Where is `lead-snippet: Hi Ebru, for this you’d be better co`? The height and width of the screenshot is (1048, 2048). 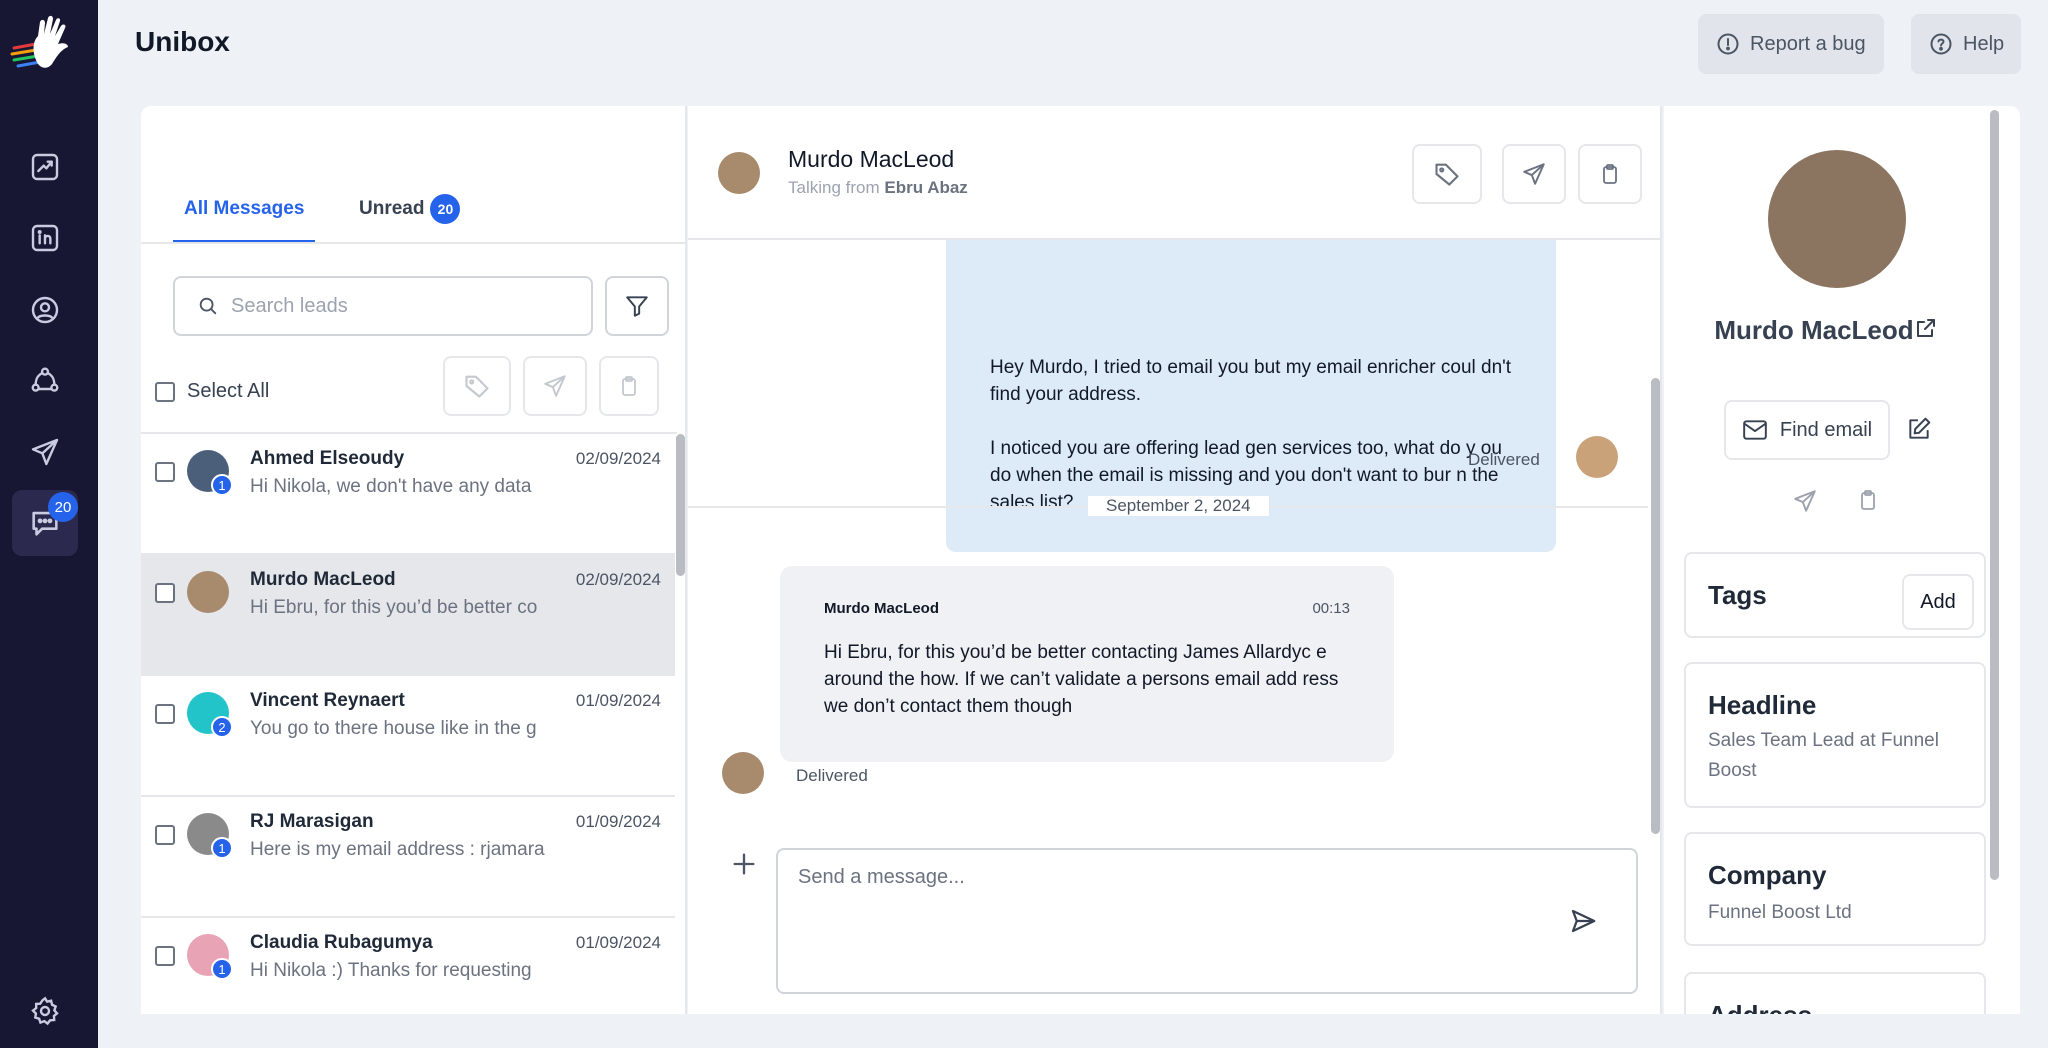
lead-snippet: Hi Ebru, for this you’d be better co is located at coordinates (394, 607).